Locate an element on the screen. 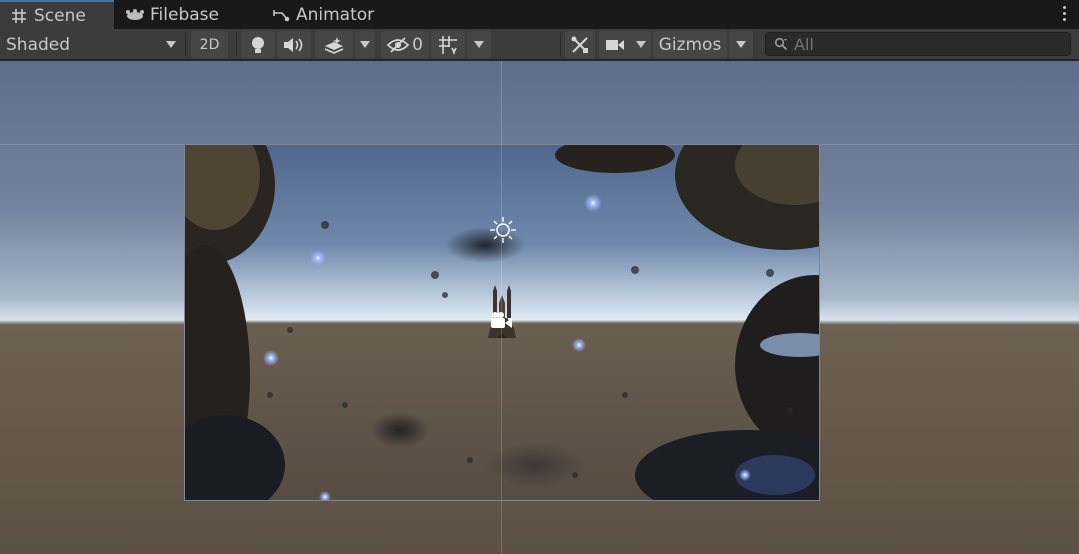 The width and height of the screenshot is (1079, 554). scene-search-field is located at coordinates (918, 44).